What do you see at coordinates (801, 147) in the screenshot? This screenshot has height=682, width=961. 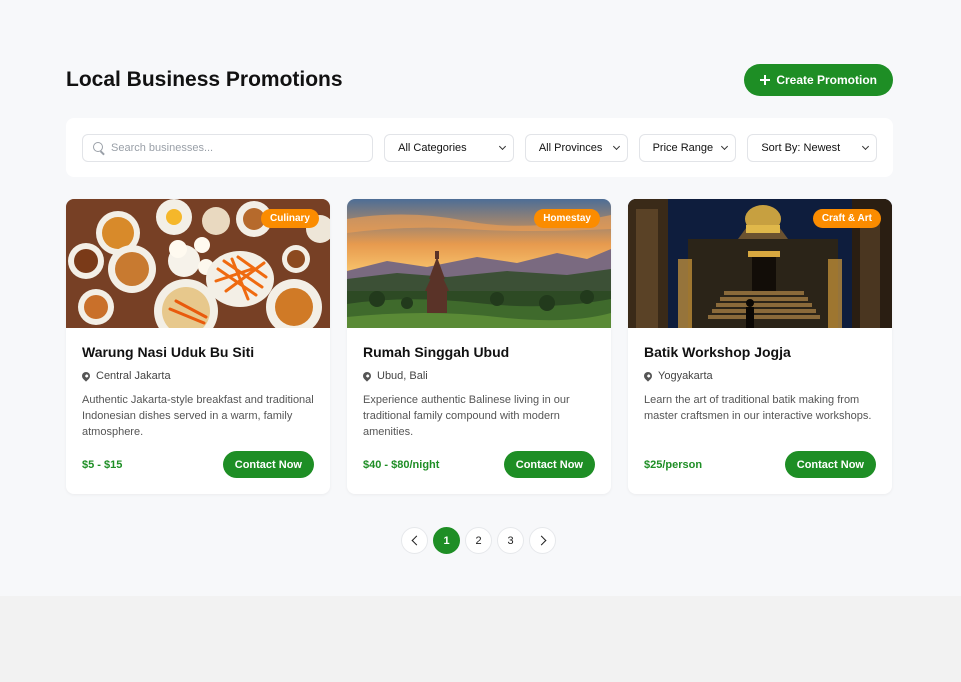 I see `sort-select-value: Sort By: Newest` at bounding box center [801, 147].